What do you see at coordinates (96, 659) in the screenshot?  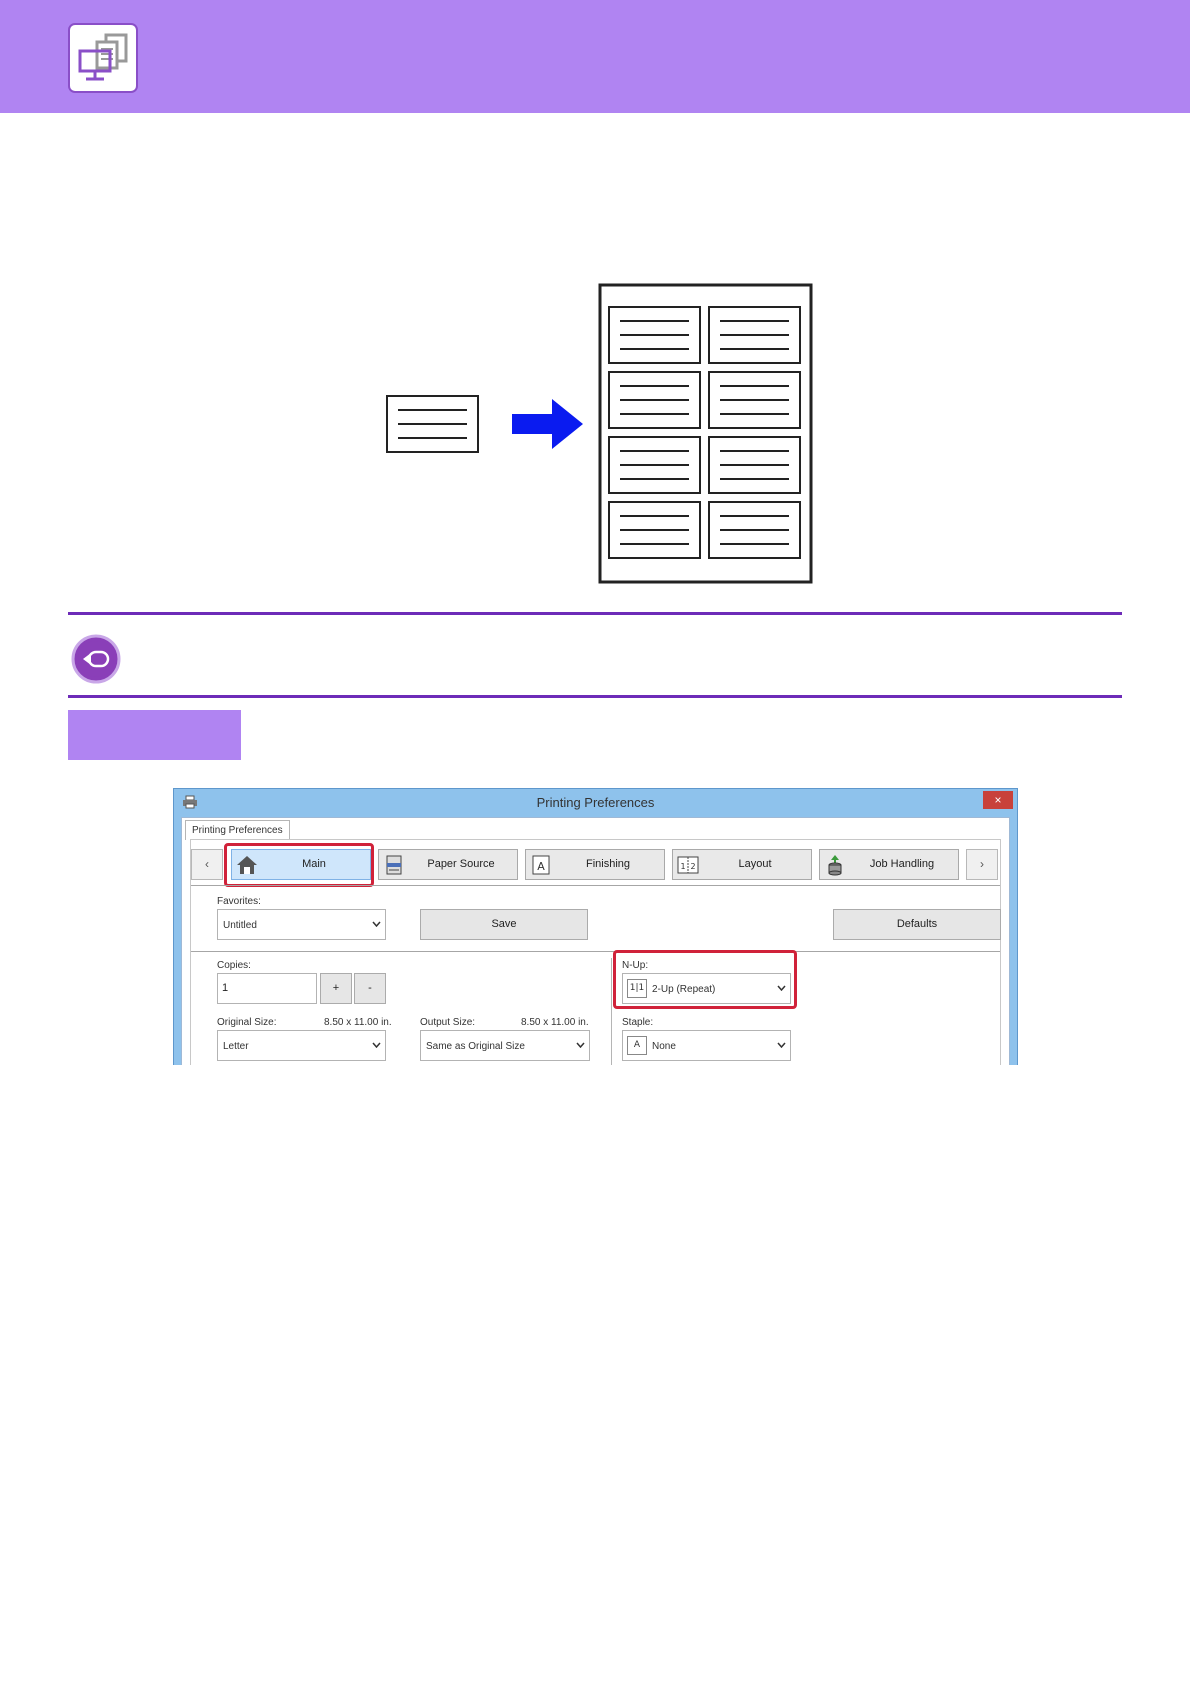 I see `back-arrow-icon` at bounding box center [96, 659].